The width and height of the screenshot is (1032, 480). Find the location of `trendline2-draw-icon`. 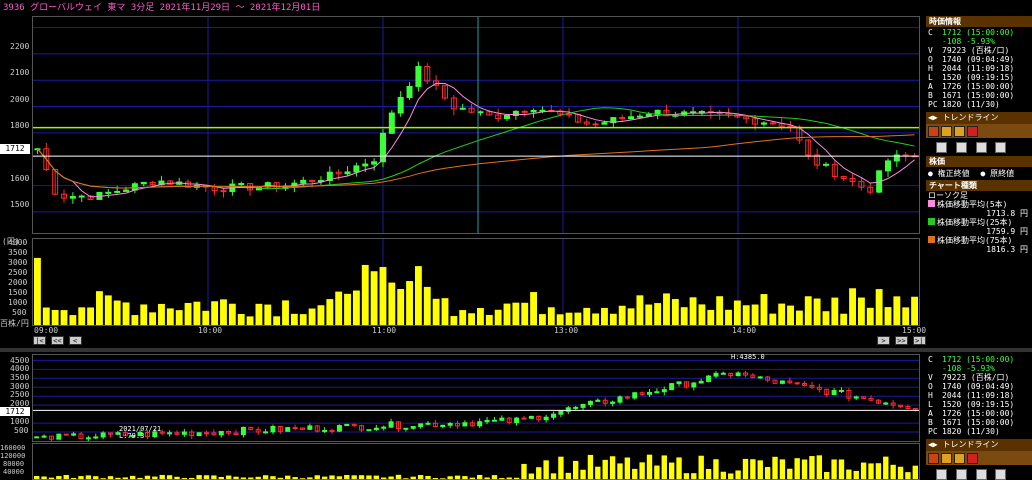

trendline2-draw-icon is located at coordinates (933, 458).